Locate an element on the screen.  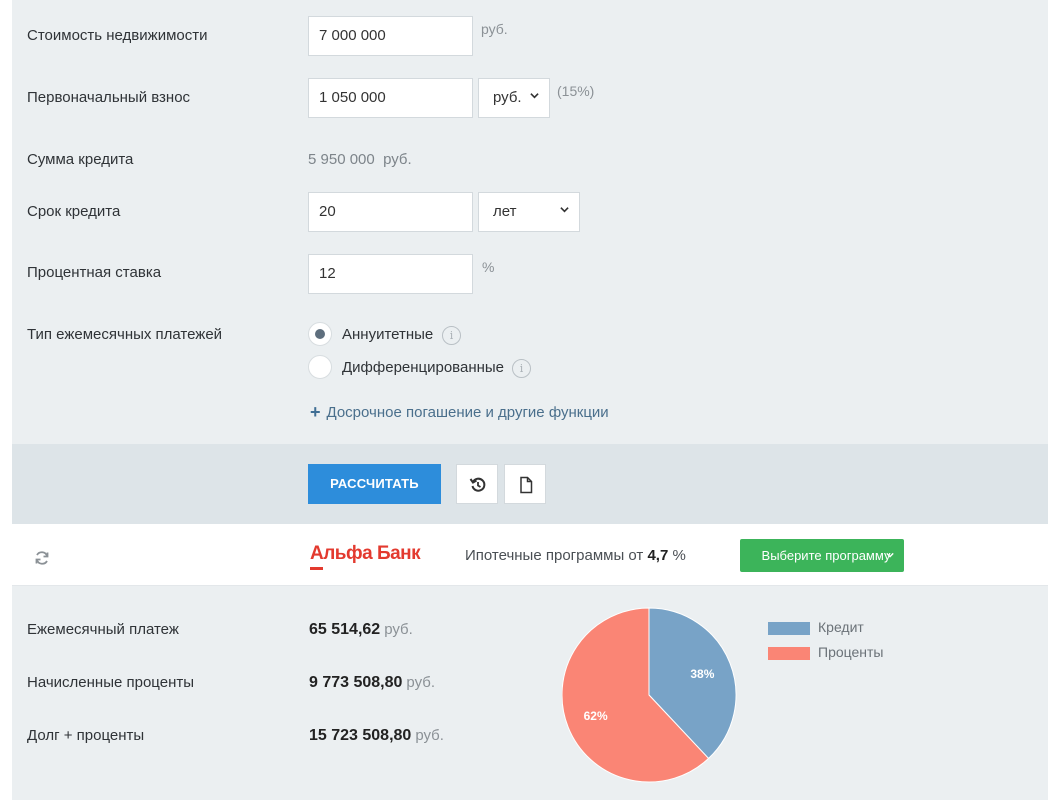
loan-term-unit-value: лет is located at coordinates (505, 211).